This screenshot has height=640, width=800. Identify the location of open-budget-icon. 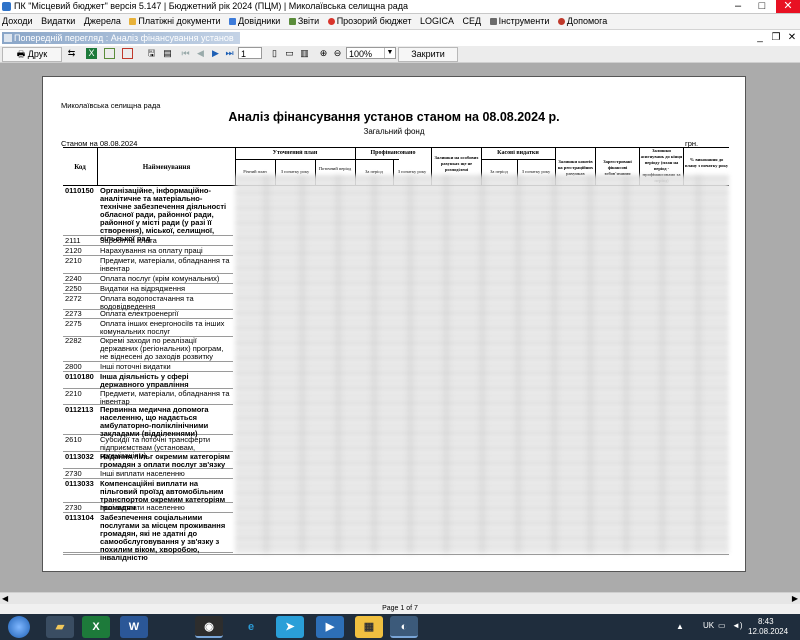
(331, 21).